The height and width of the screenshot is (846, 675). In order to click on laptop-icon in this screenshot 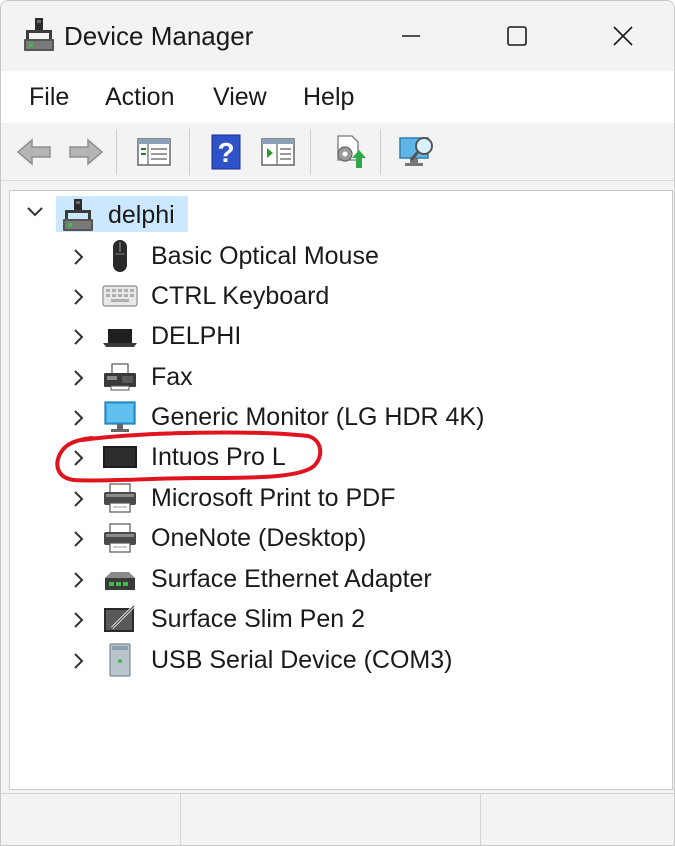, I will do `click(120, 338)`.